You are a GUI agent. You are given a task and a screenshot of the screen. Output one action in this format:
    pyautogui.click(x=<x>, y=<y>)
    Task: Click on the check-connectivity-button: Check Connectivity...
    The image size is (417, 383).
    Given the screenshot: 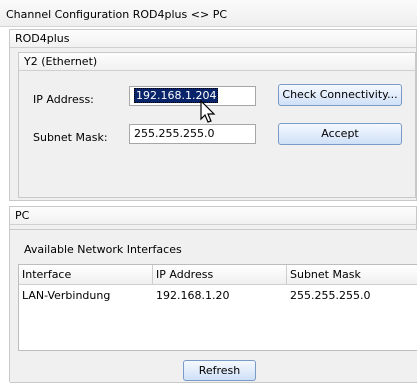 What is the action you would take?
    pyautogui.click(x=340, y=95)
    